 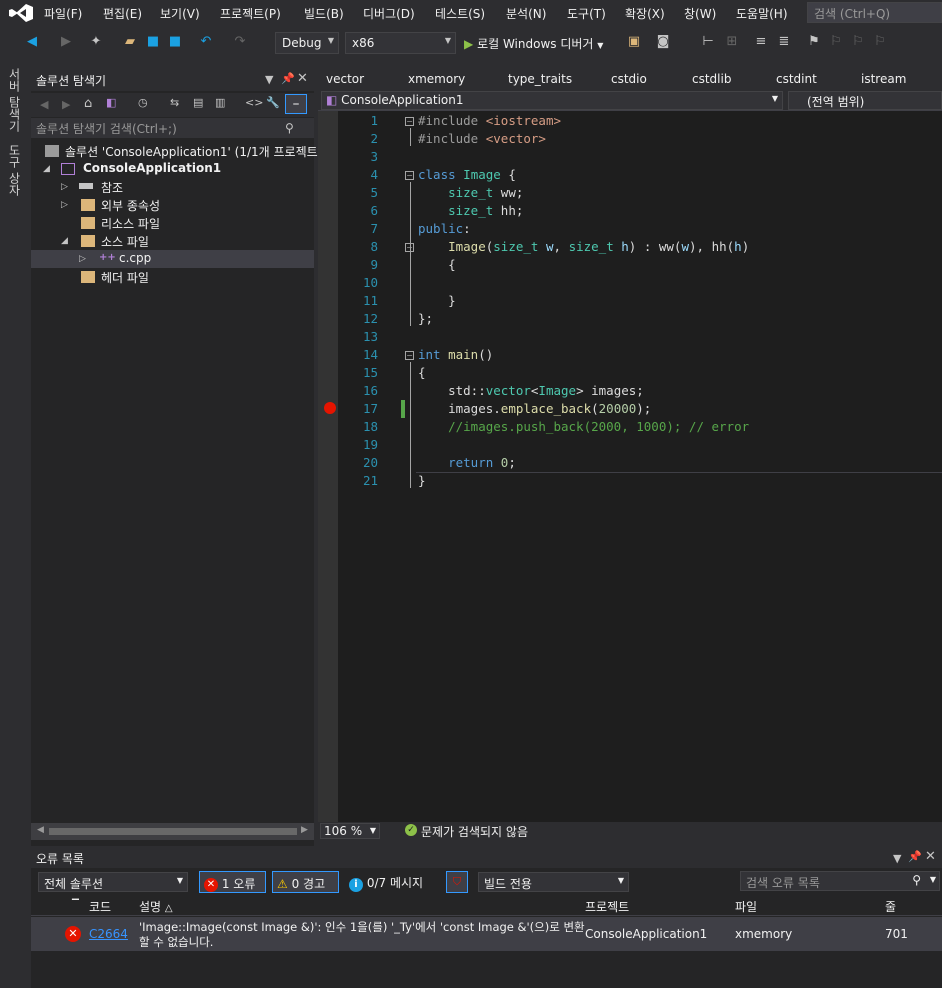 I want to click on menu-help: 도움말(H), so click(x=762, y=13).